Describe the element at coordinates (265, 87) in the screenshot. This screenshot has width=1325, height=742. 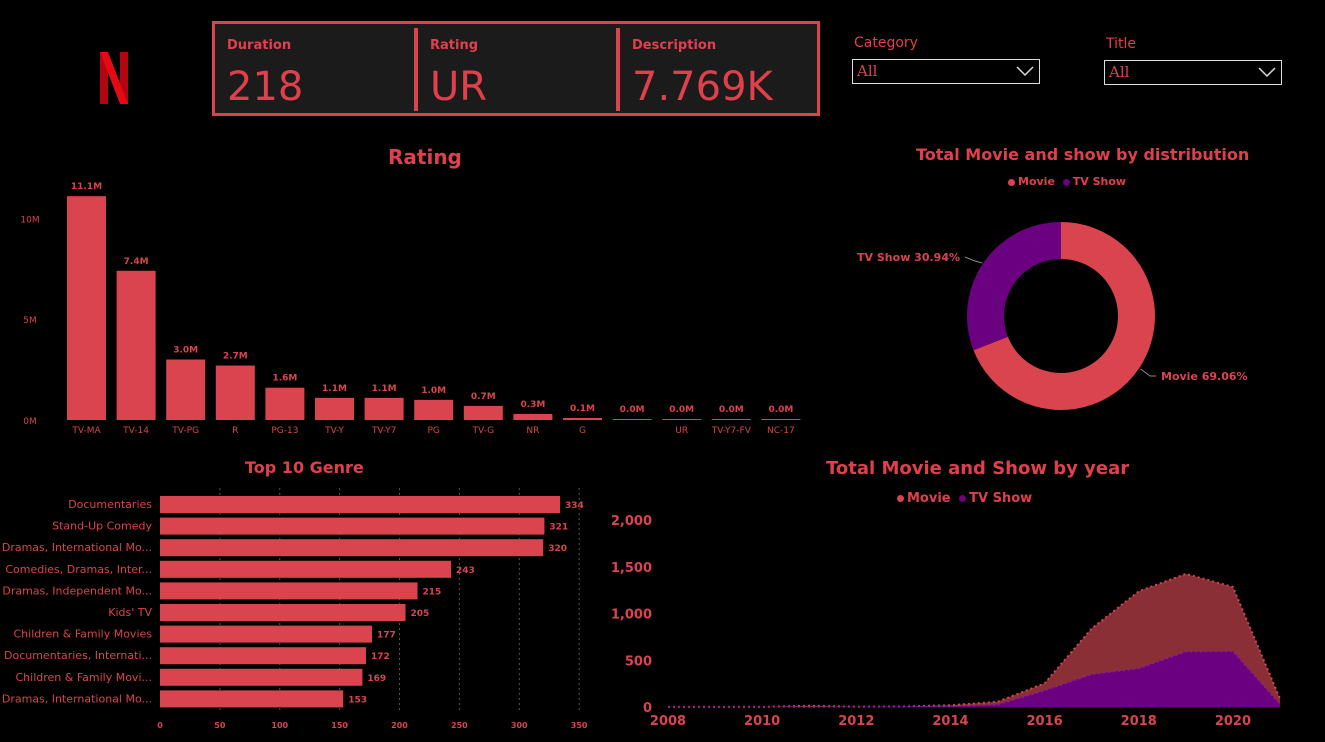
I see `kpi-value: 218` at that location.